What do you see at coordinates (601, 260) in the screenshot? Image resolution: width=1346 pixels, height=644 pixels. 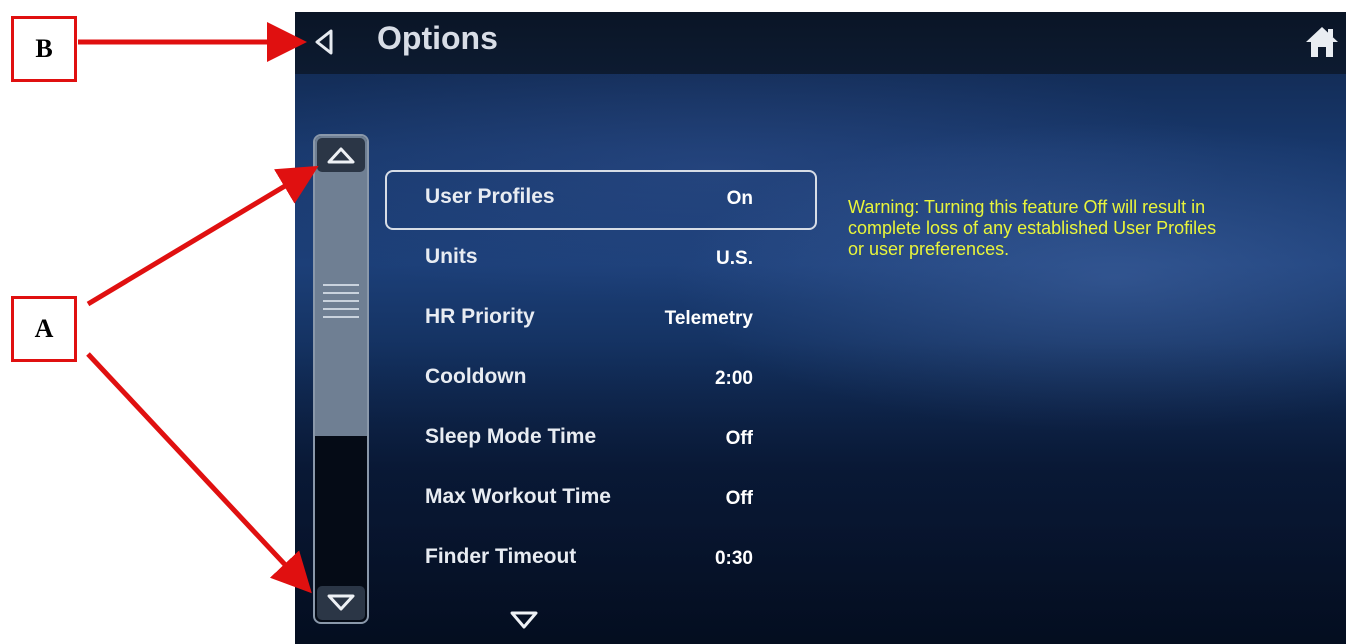 I see `option-row-units: Units U.S.` at bounding box center [601, 260].